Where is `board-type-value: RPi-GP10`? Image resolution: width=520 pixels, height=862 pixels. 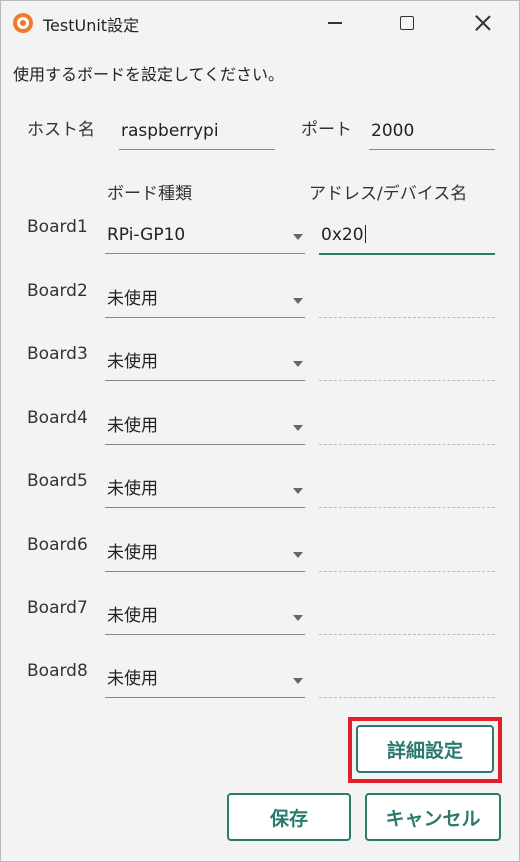
board-type-value: RPi-GP10 is located at coordinates (146, 235).